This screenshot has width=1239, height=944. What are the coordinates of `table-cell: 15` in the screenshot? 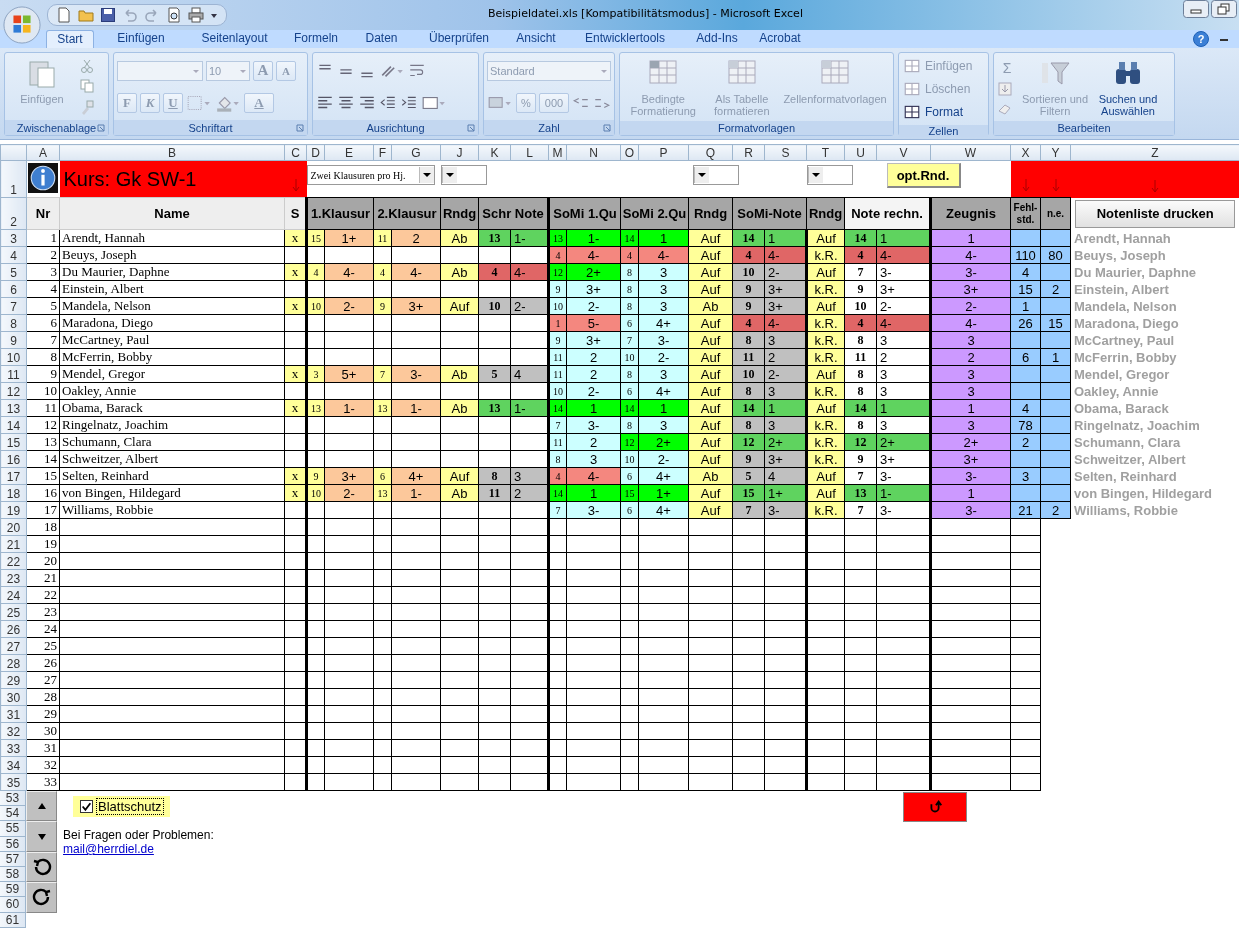 It's located at (43, 476).